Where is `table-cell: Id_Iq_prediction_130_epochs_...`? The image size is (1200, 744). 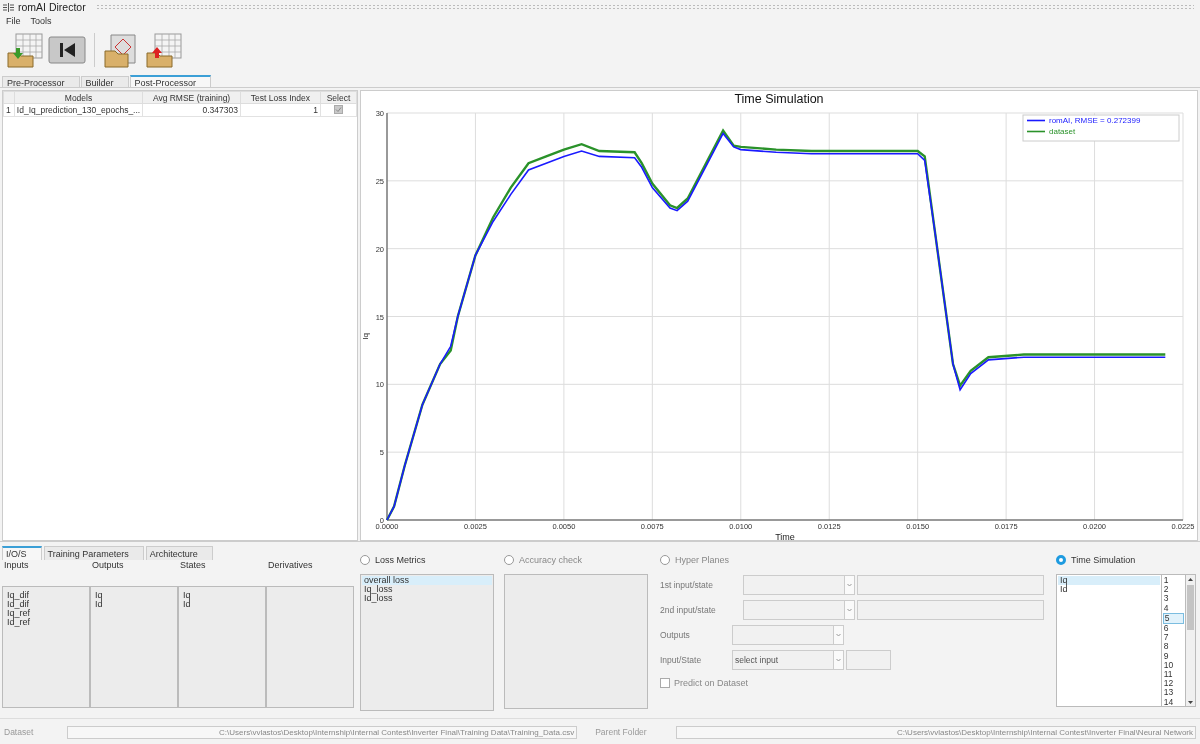 table-cell: Id_Iq_prediction_130_epochs_... is located at coordinates (78, 110).